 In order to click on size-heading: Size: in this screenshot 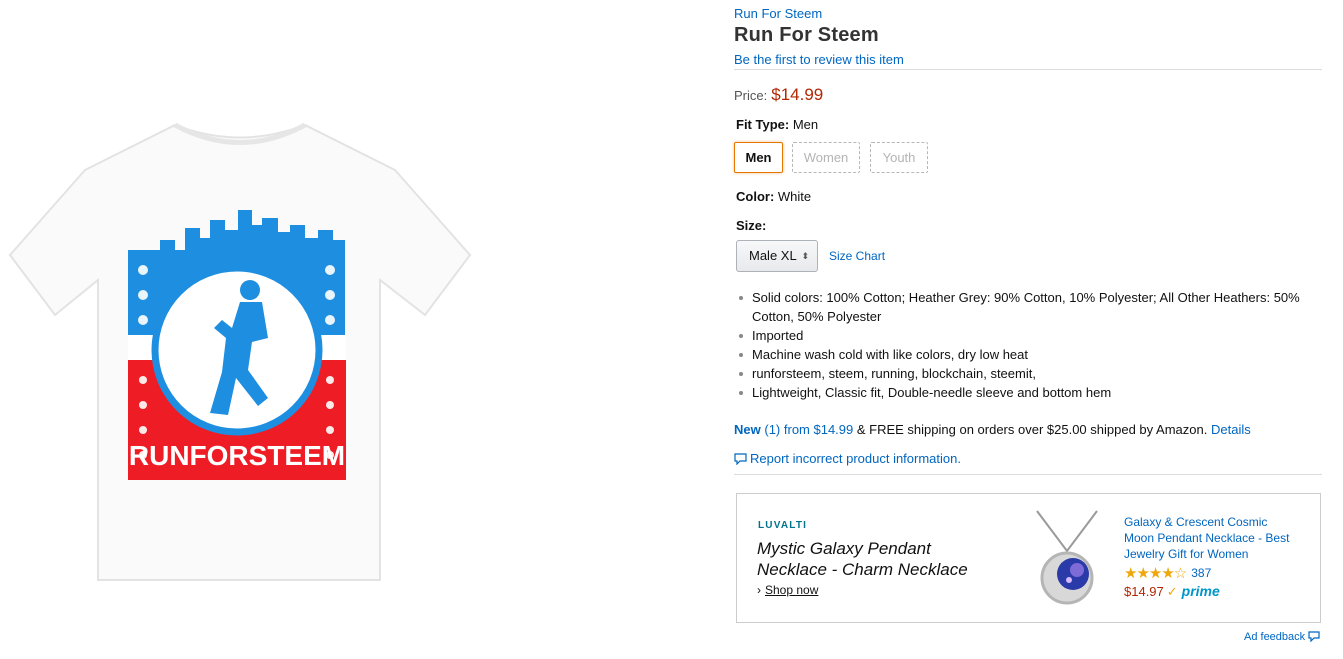, I will do `click(751, 225)`.